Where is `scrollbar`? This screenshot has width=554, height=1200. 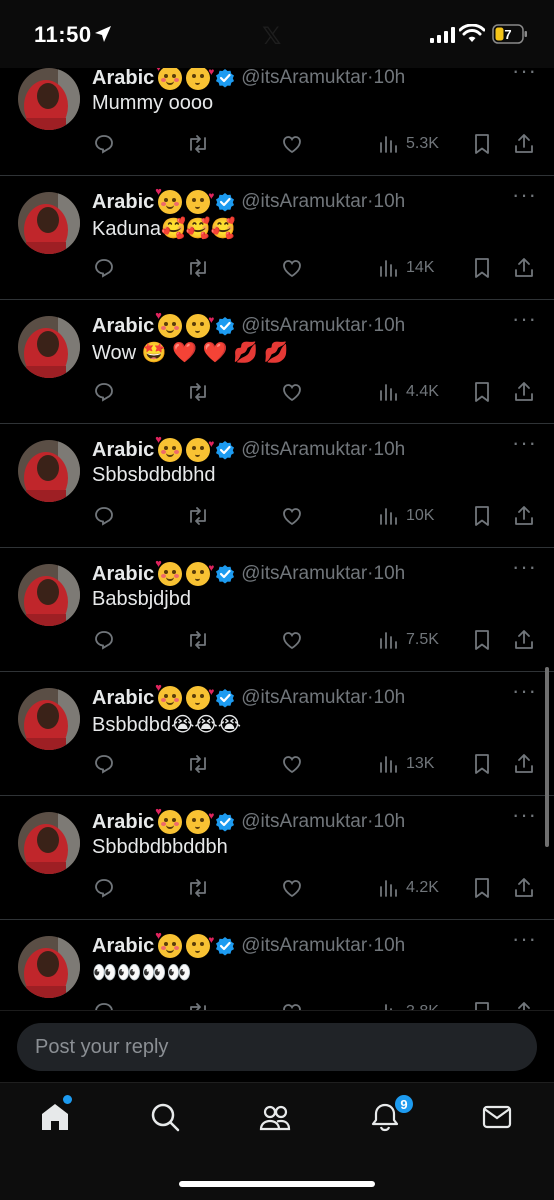
scrollbar is located at coordinates (547, 757).